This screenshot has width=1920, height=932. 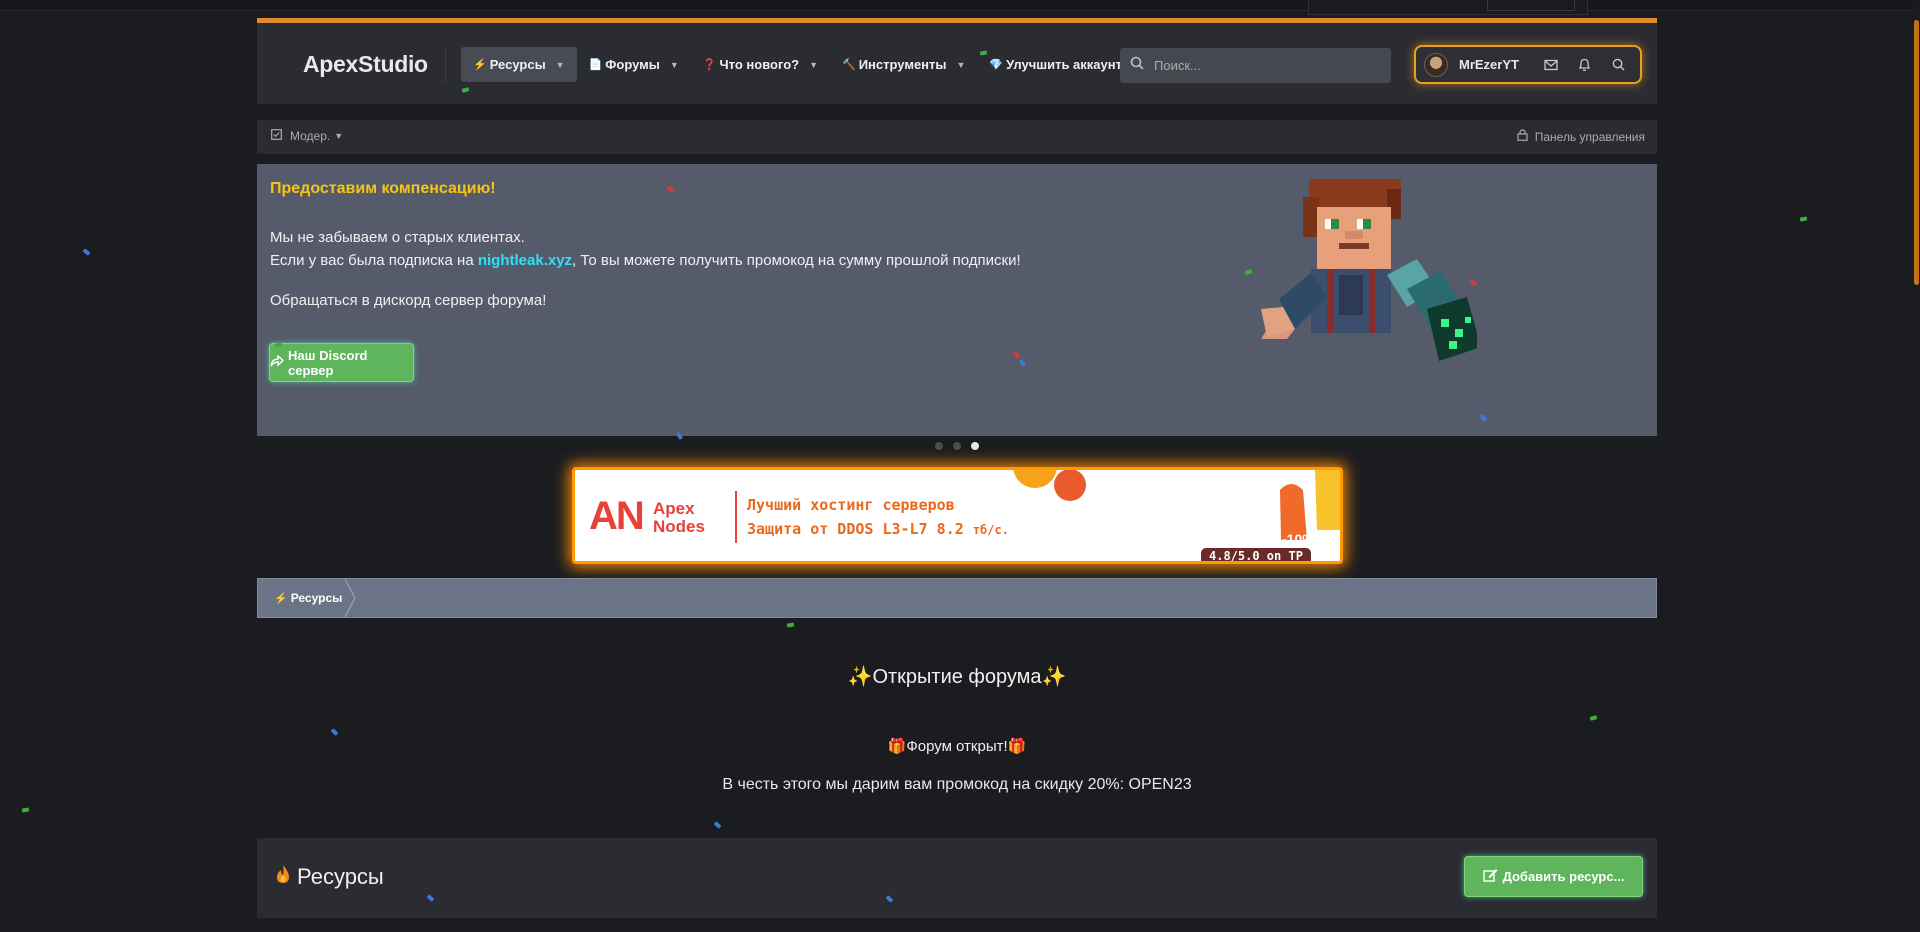 What do you see at coordinates (1436, 64) in the screenshot?
I see `avatar` at bounding box center [1436, 64].